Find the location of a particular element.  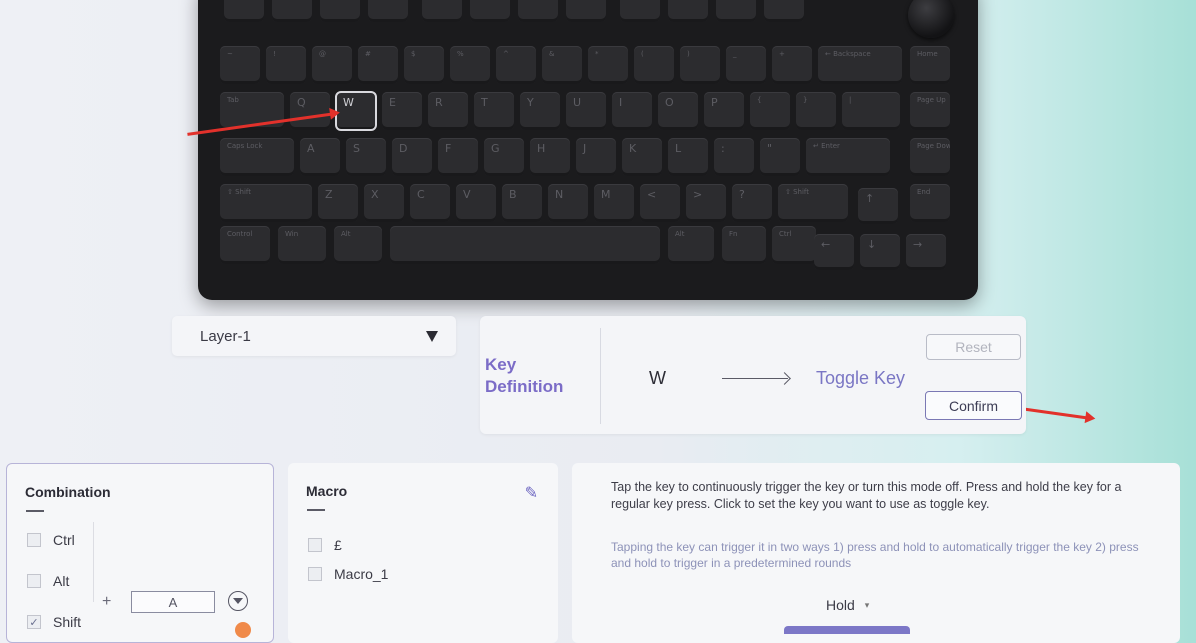

key-fn-6: F8 is located at coordinates (538, 11).